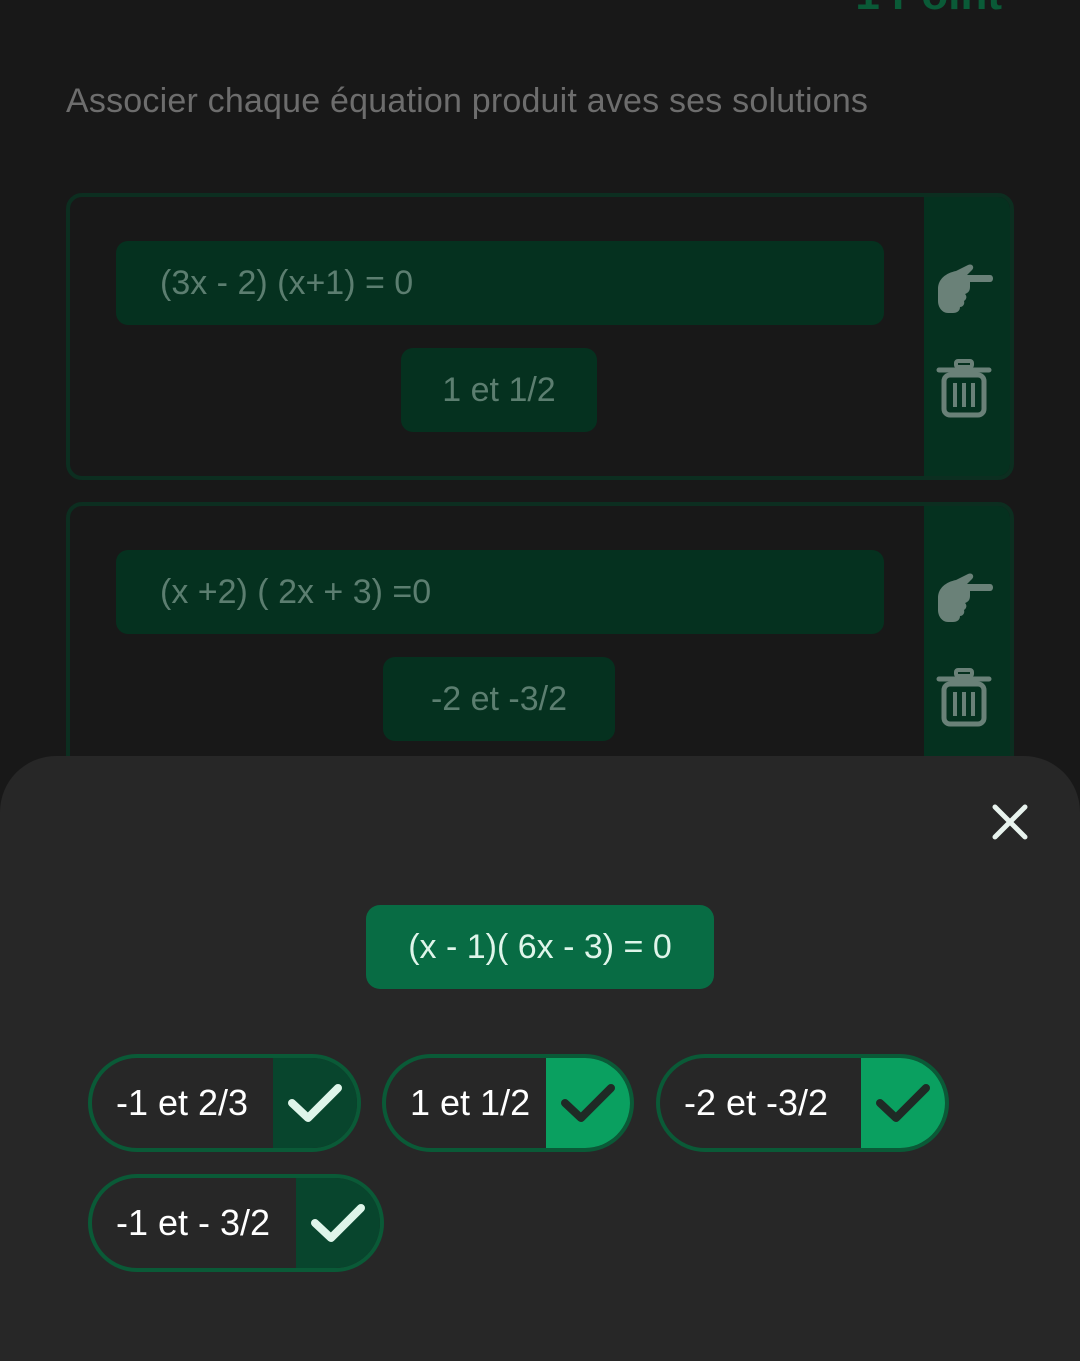 This screenshot has width=1080, height=1361. Describe the element at coordinates (756, 1102) in the screenshot. I see `answer-option-label: -2 et -3/2` at that location.